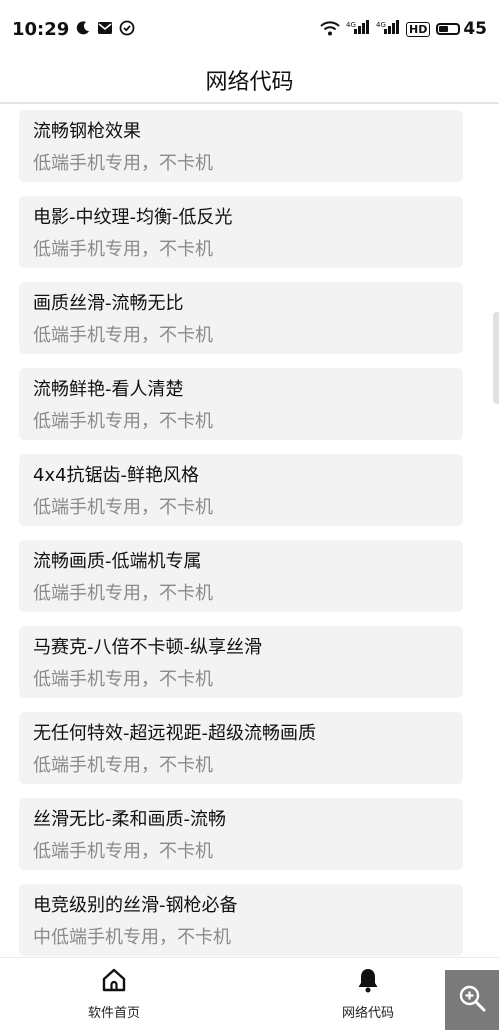 Image resolution: width=499 pixels, height=1031 pixels. Describe the element at coordinates (368, 982) in the screenshot. I see `bell-icon` at that location.